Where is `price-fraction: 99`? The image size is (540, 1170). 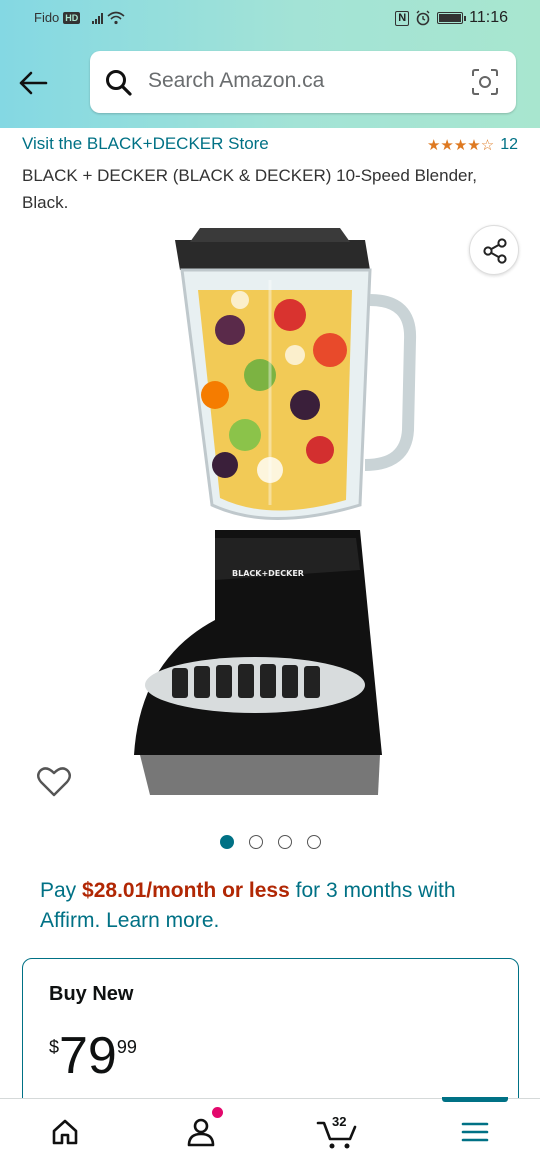 price-fraction: 99 is located at coordinates (126, 1047).